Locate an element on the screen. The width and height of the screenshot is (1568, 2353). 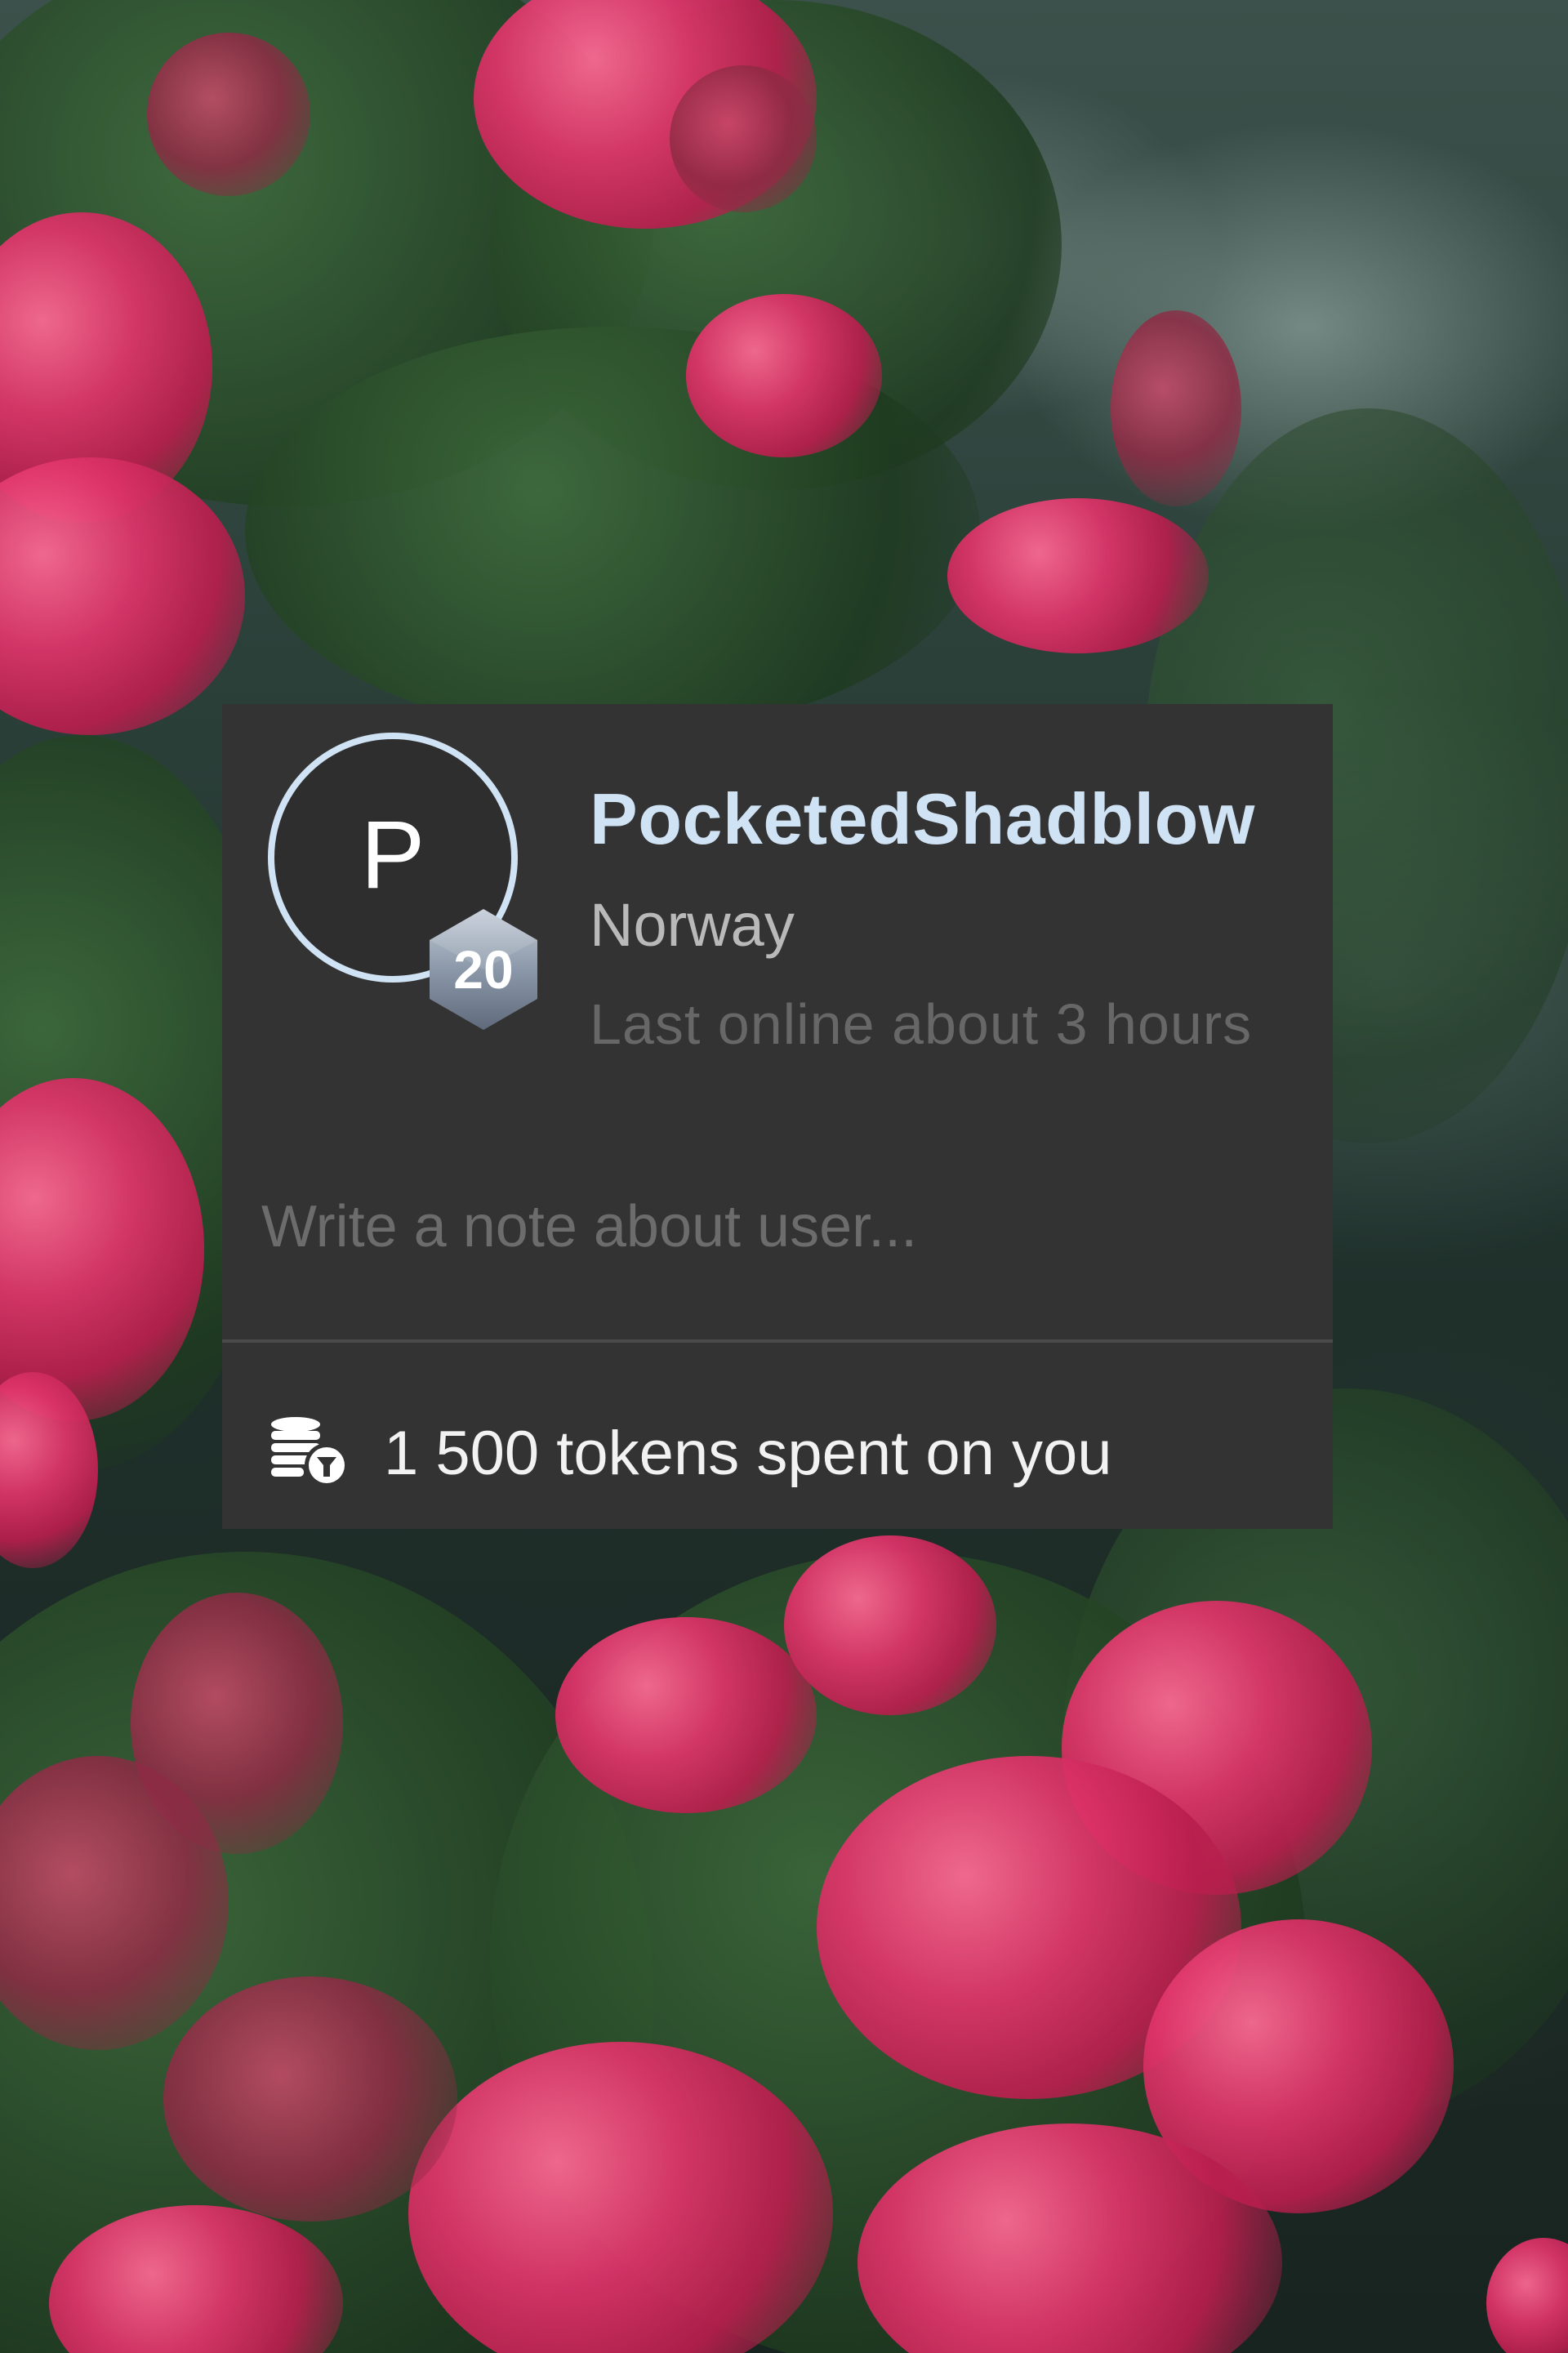
tokens-spent-row: 1 500 tokens spent on you is located at coordinates (690, 1453).